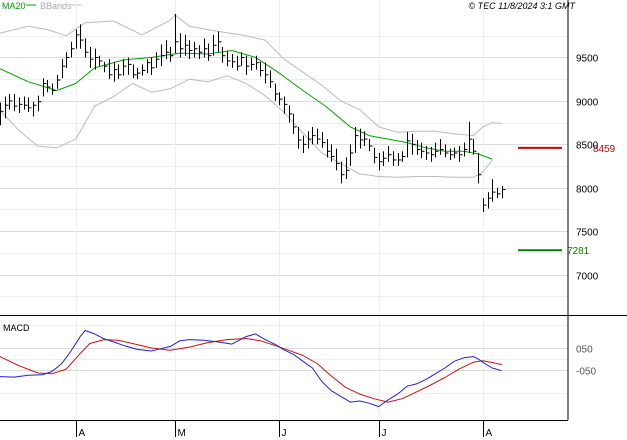 The height and width of the screenshot is (440, 627). What do you see at coordinates (587, 233) in the screenshot?
I see `price-y-tick-label: 7500` at bounding box center [587, 233].